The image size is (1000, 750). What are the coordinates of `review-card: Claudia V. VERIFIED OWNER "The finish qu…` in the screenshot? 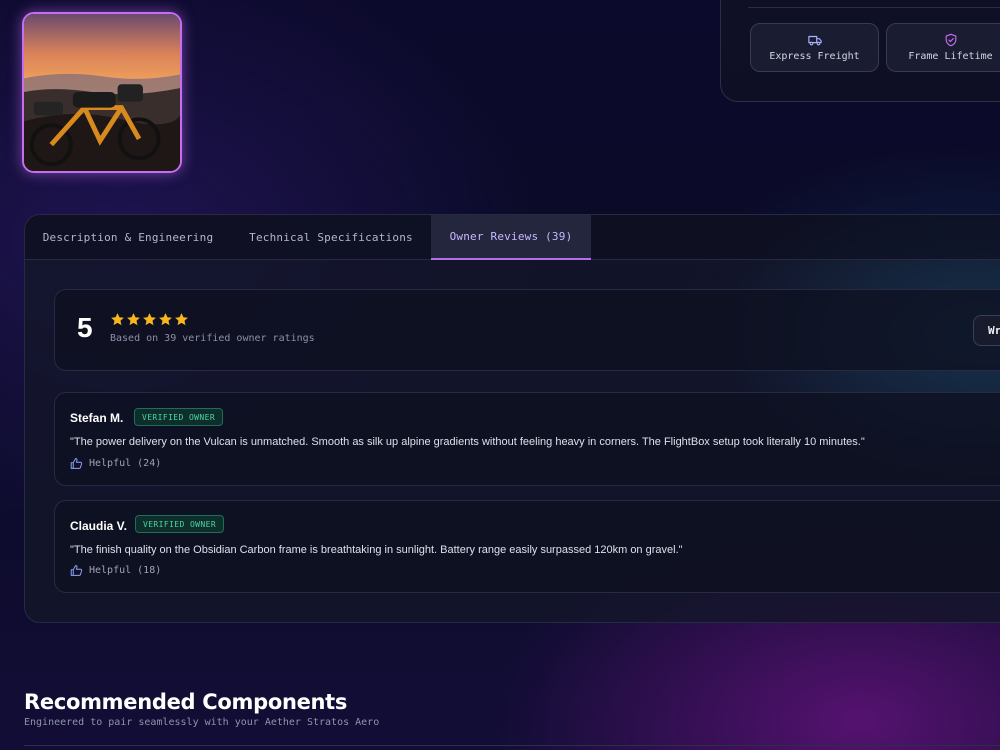 It's located at (527, 546).